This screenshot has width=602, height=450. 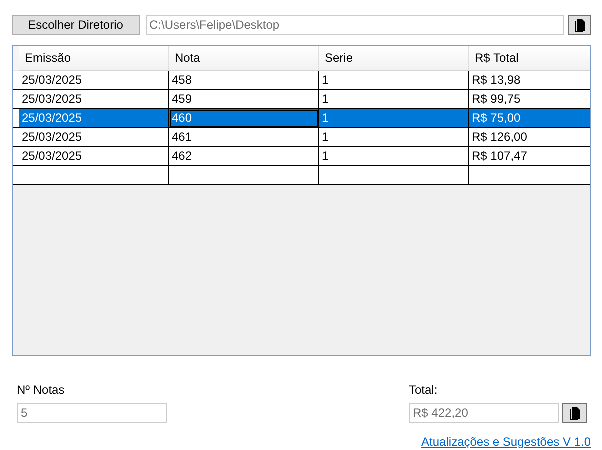 I want to click on table-cell: R$ 75,00, so click(x=529, y=118).